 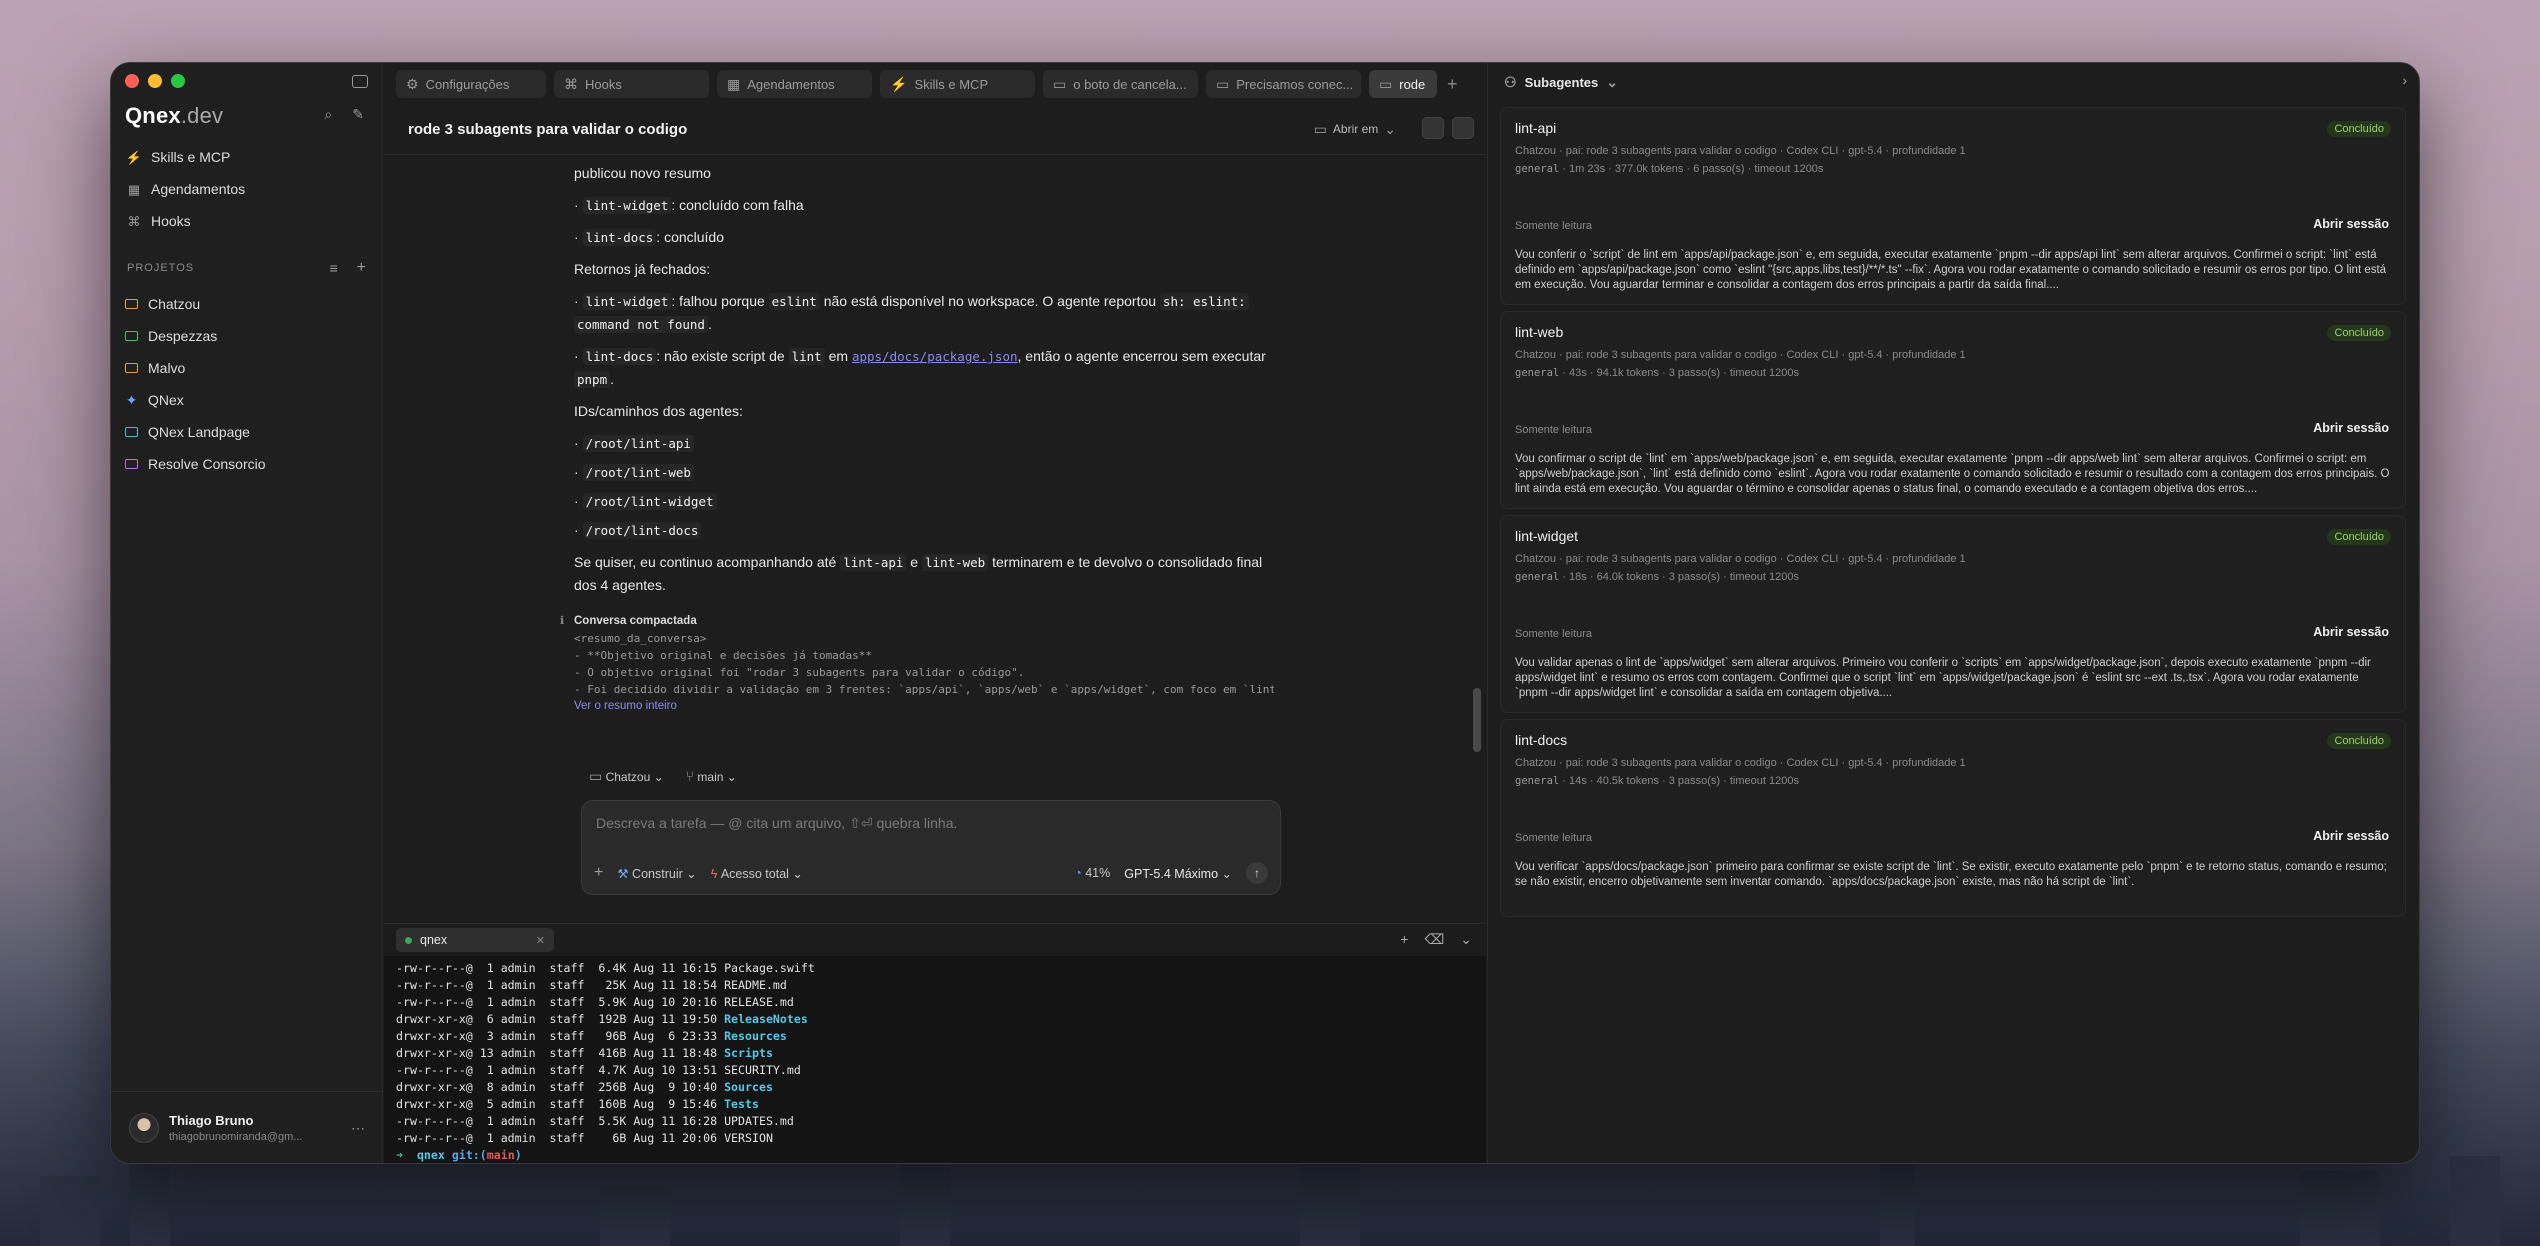 What do you see at coordinates (1092, 873) in the screenshot?
I see `context-usage: ◔ 41%` at bounding box center [1092, 873].